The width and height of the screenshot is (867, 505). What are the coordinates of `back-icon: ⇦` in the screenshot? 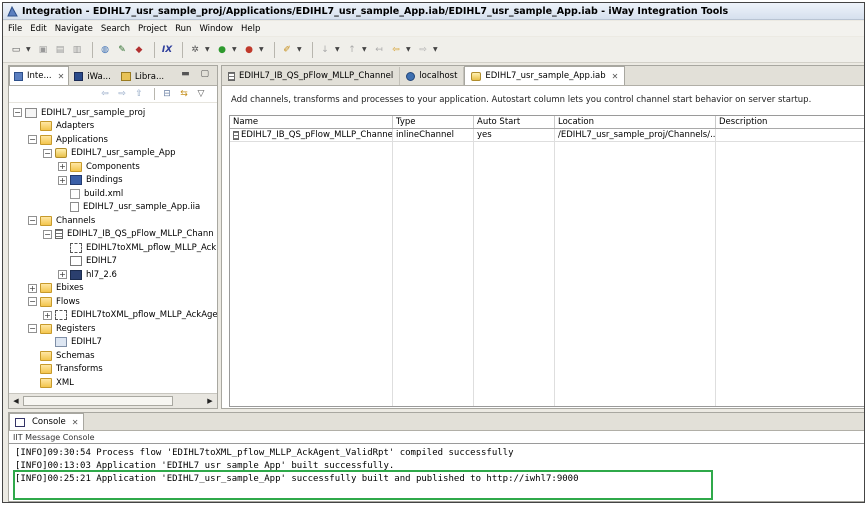 It's located at (396, 50).